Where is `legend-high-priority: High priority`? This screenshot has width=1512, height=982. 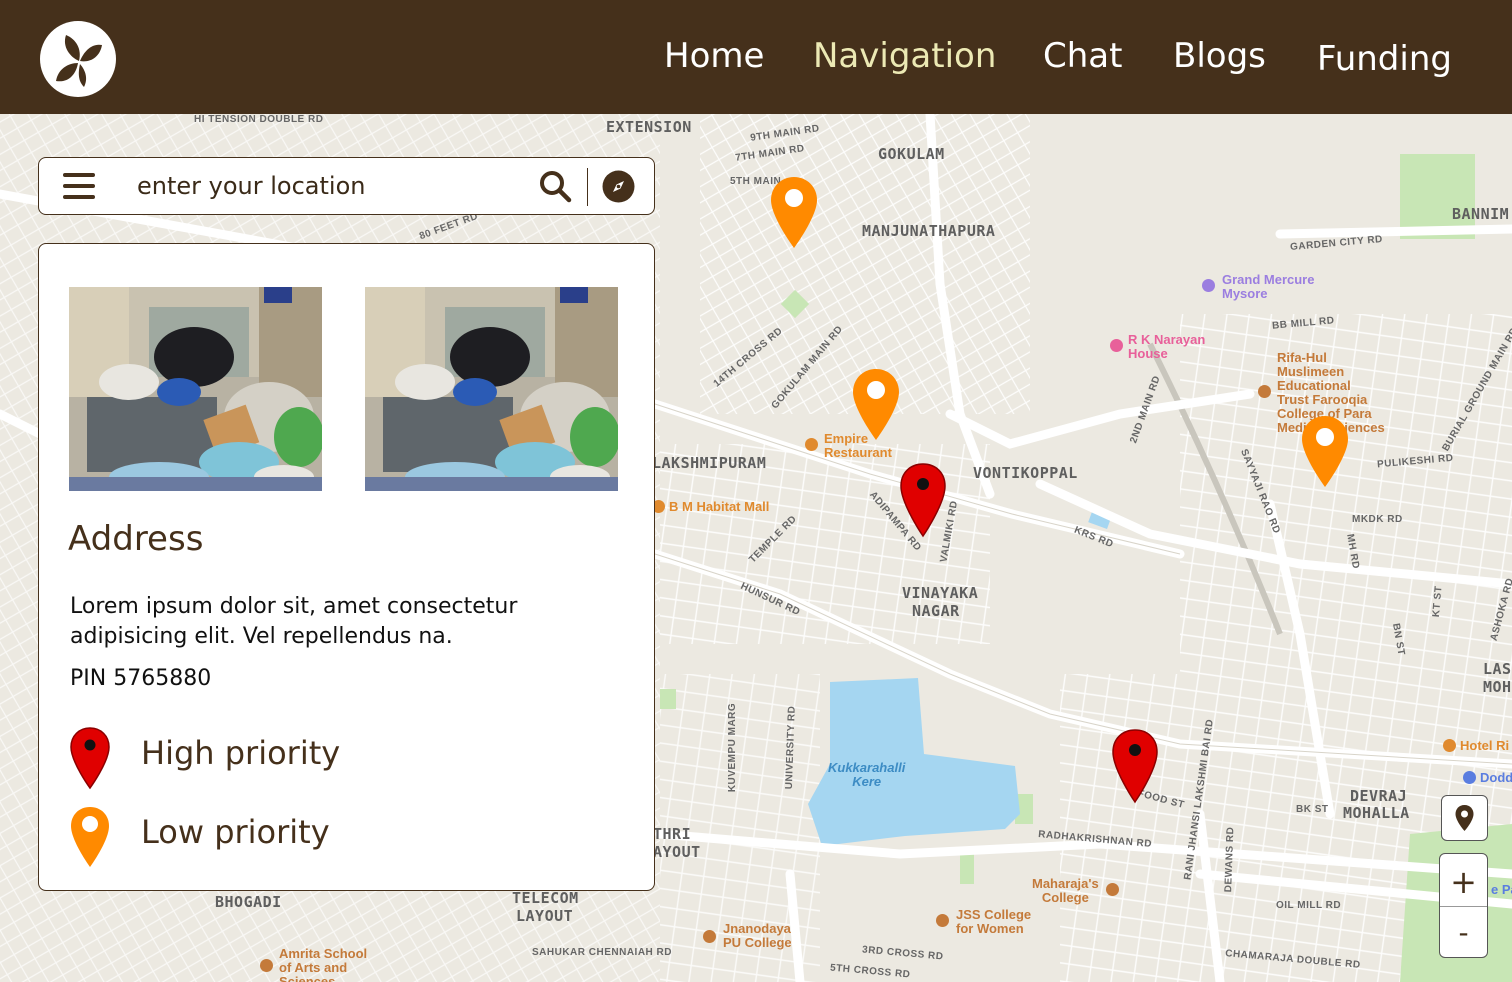 legend-high-priority: High priority is located at coordinates (204, 760).